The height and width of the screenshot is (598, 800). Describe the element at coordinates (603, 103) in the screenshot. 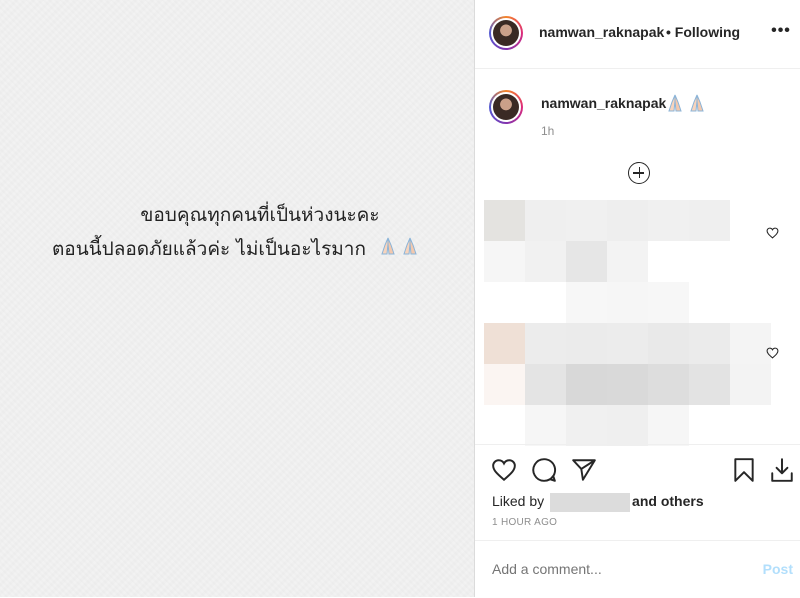

I see `caption-username: namwan_raknapak` at that location.